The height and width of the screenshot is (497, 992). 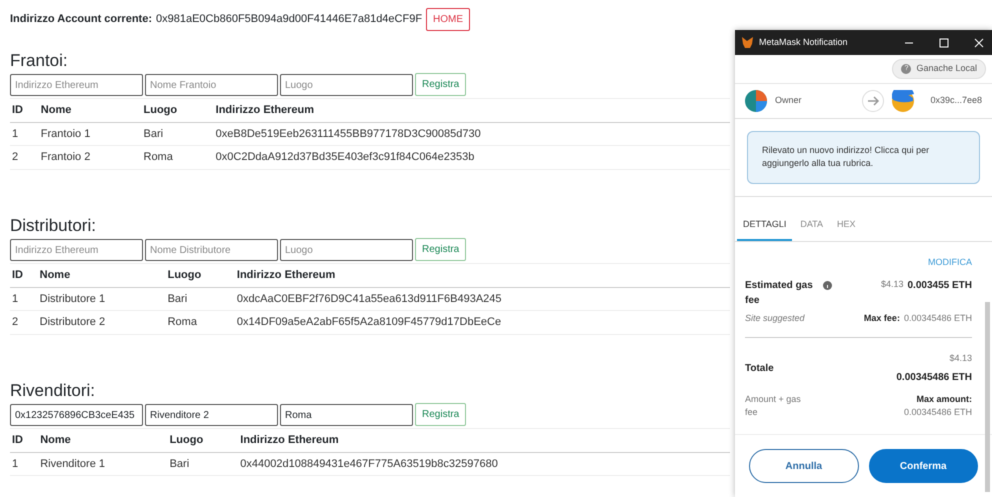 I want to click on tab: HEX, so click(x=846, y=225).